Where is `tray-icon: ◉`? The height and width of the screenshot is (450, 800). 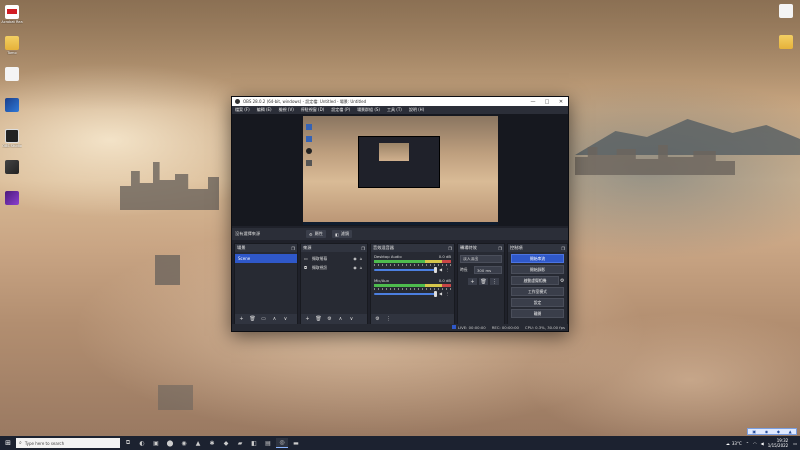 tray-icon: ◉ is located at coordinates (767, 431).